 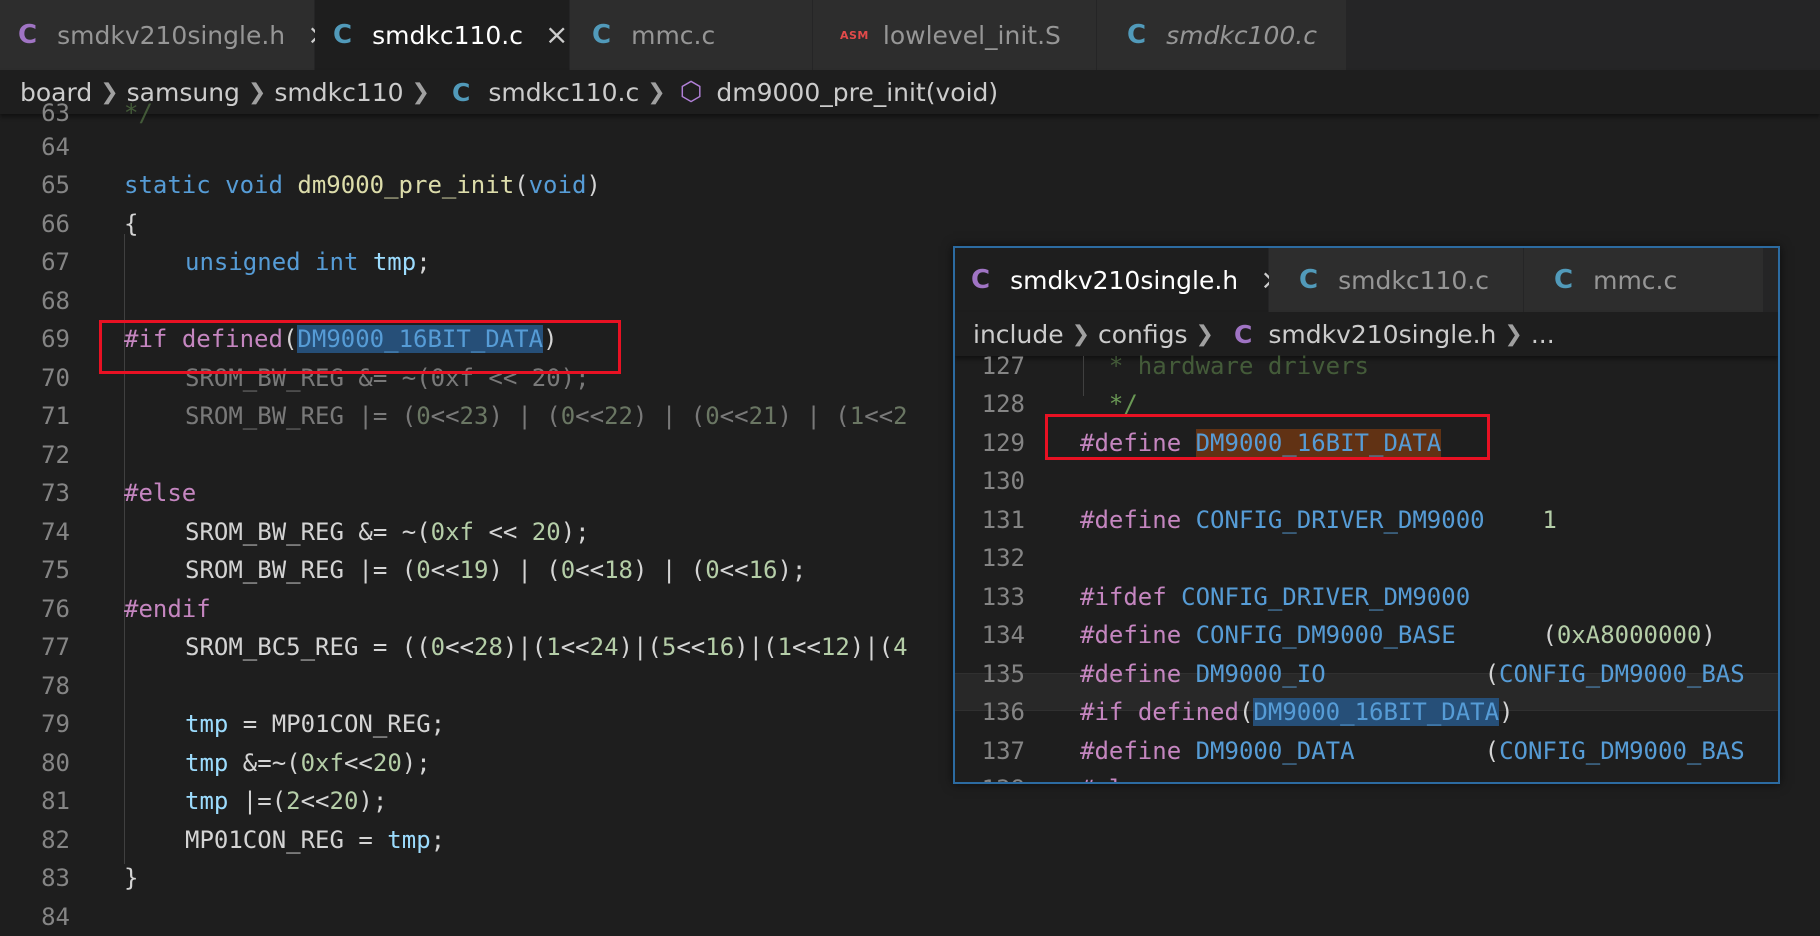 I want to click on line-number: 75, so click(x=55, y=570).